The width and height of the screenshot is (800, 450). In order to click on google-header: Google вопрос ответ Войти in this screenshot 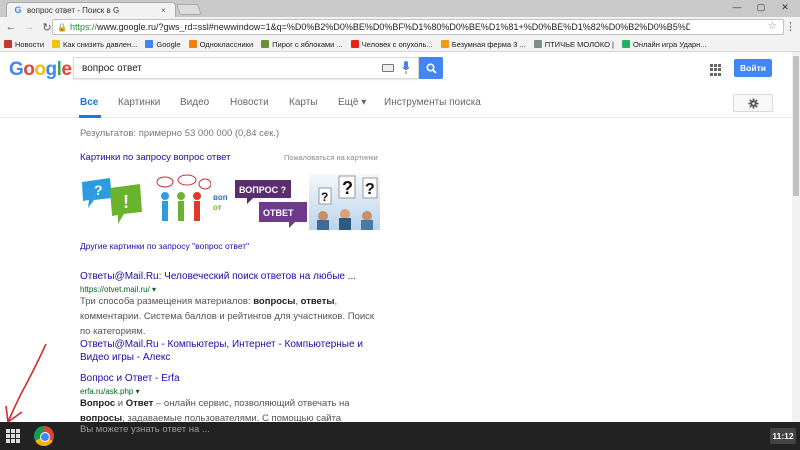, I will do `click(400, 70)`.